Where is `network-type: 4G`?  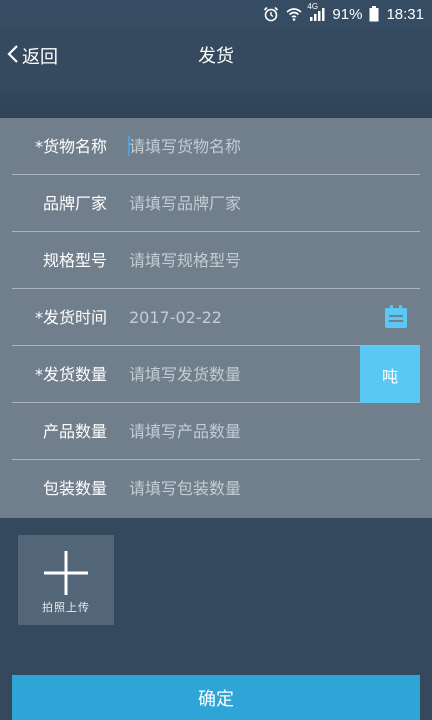
network-type: 4G is located at coordinates (313, 6).